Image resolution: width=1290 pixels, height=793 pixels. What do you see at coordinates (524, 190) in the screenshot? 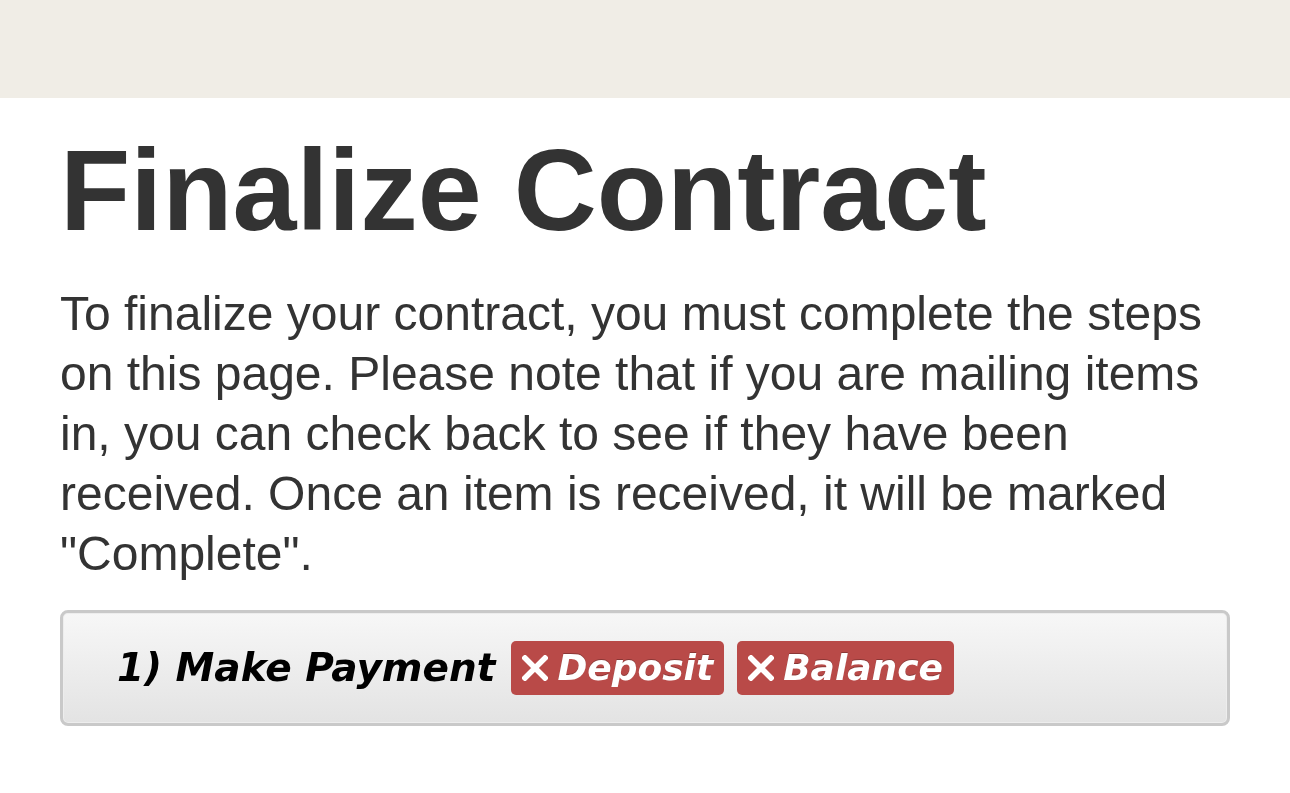
I see `page-title: Finalize Contract` at bounding box center [524, 190].